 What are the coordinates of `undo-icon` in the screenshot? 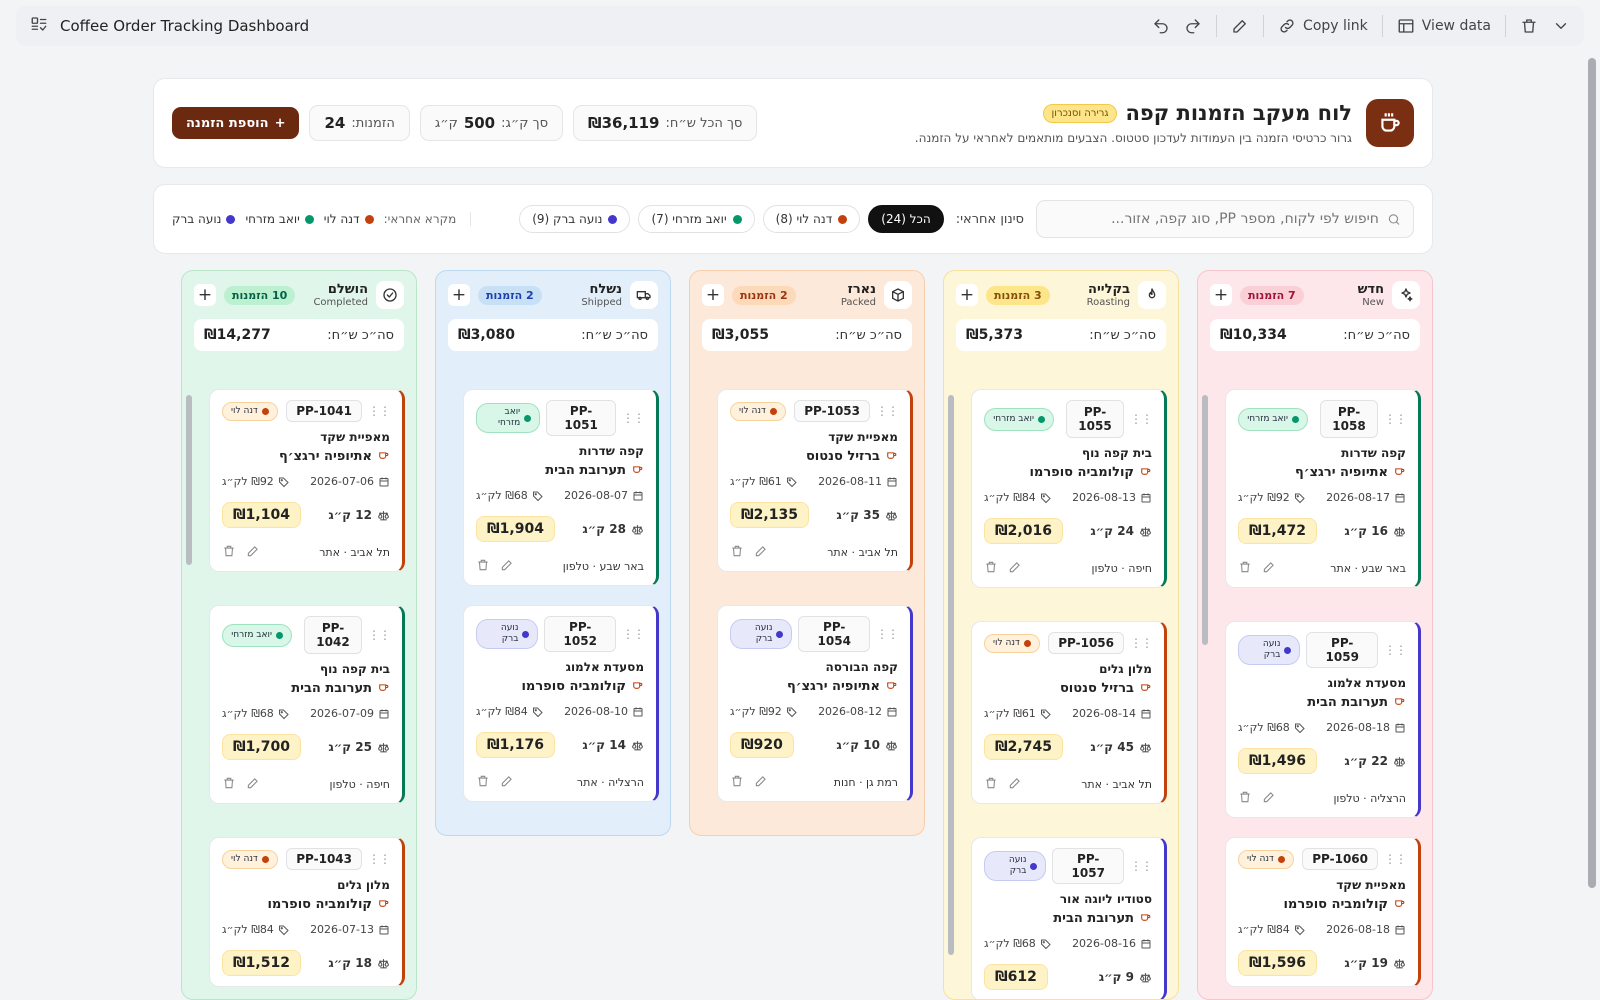 It's located at (1161, 26).